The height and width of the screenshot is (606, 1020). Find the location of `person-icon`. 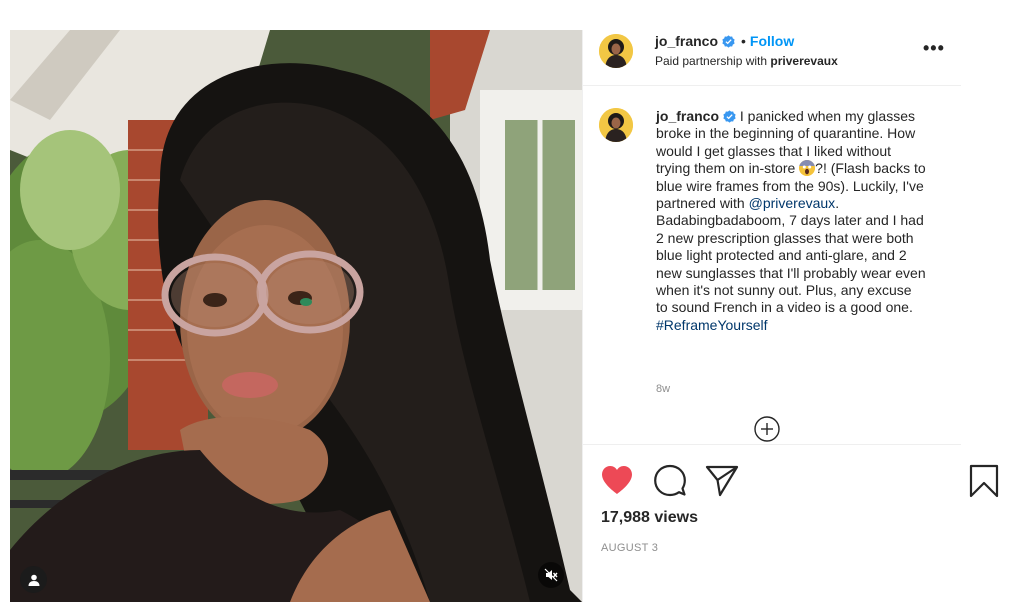

person-icon is located at coordinates (33, 580).